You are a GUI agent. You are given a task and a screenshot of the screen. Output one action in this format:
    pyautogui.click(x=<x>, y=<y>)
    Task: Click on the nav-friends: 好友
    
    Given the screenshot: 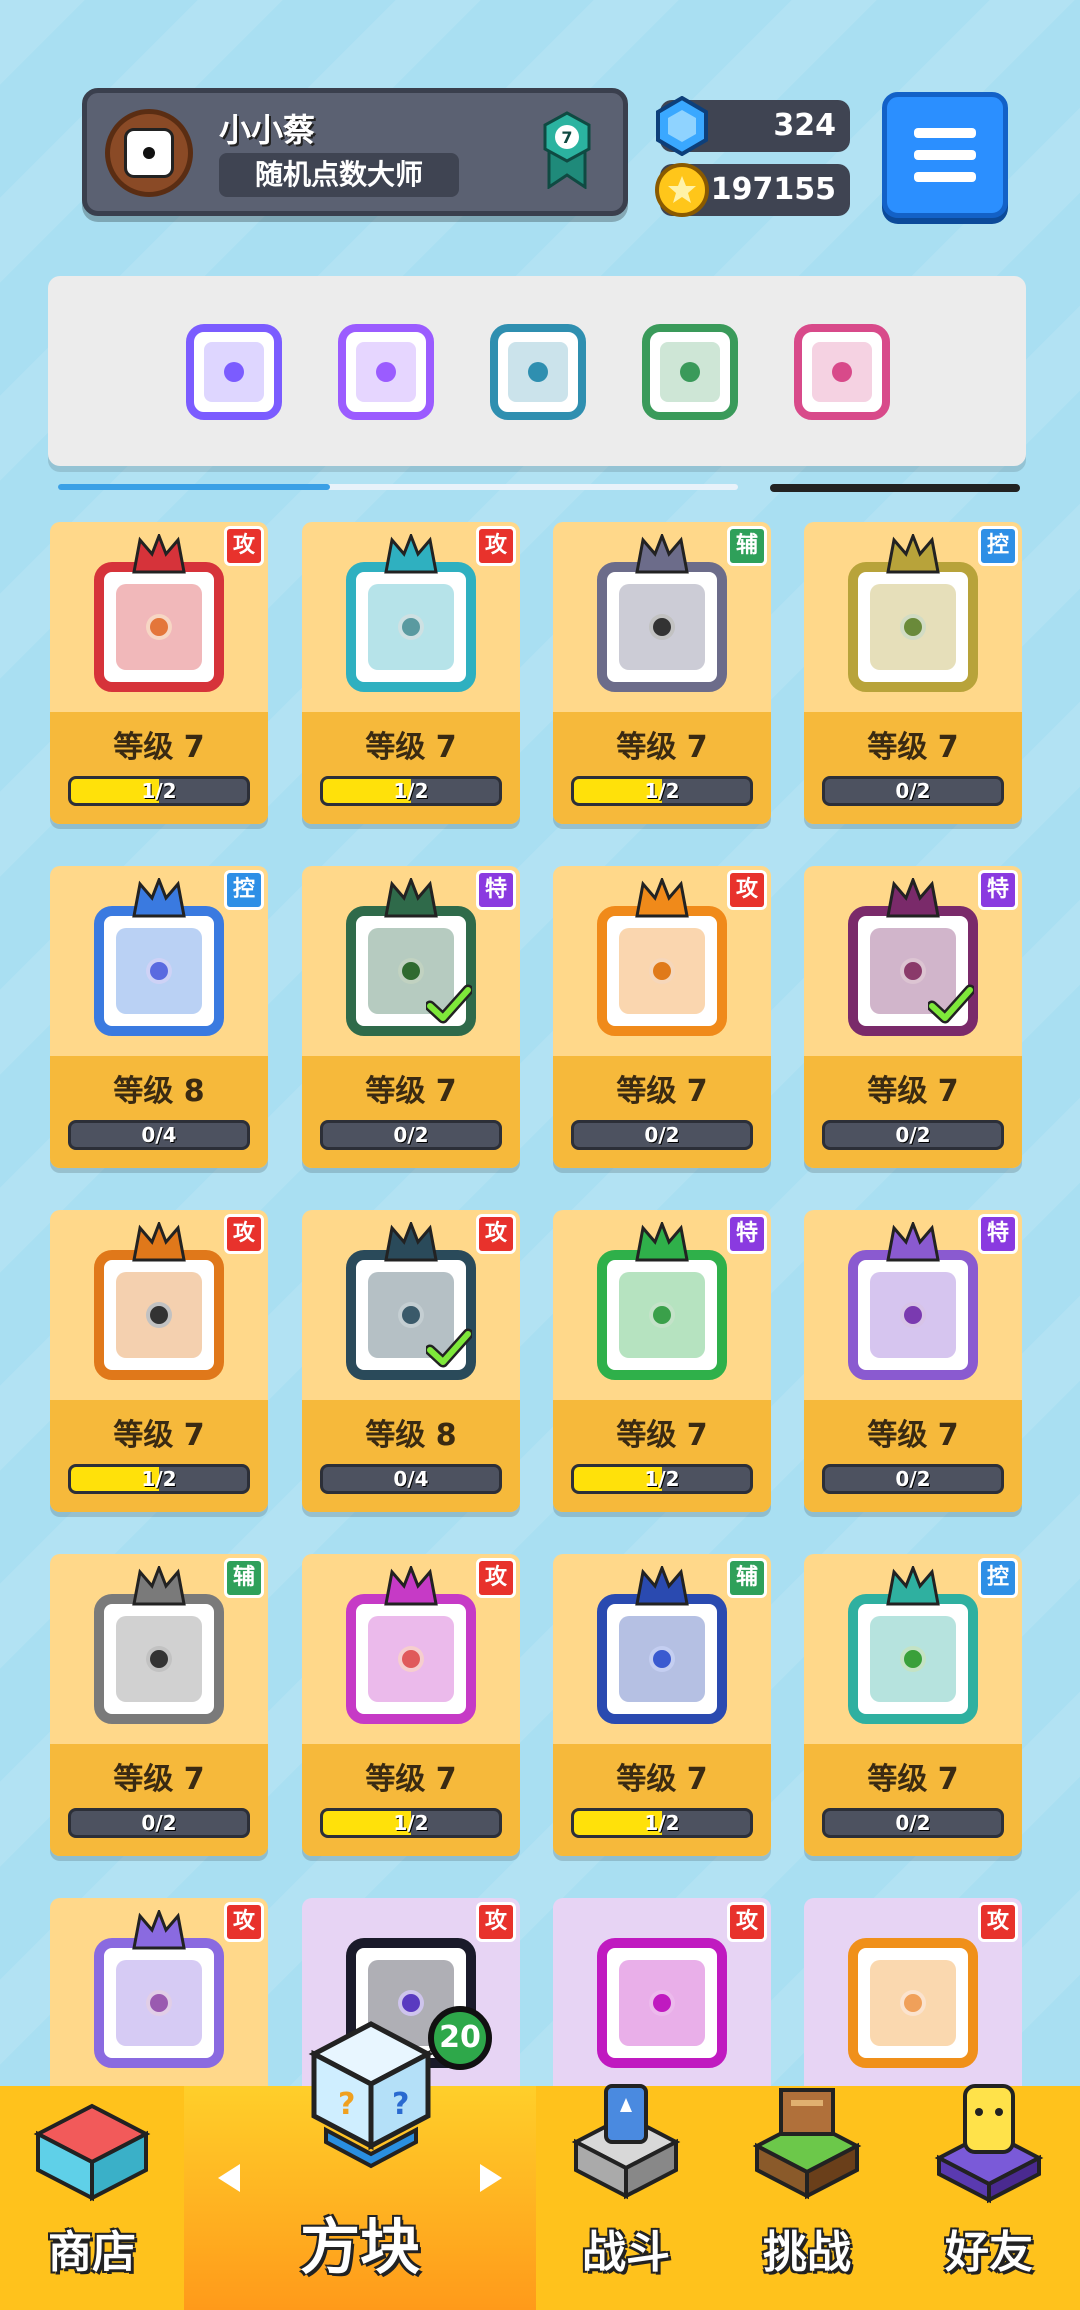 What is the action you would take?
    pyautogui.click(x=989, y=2197)
    